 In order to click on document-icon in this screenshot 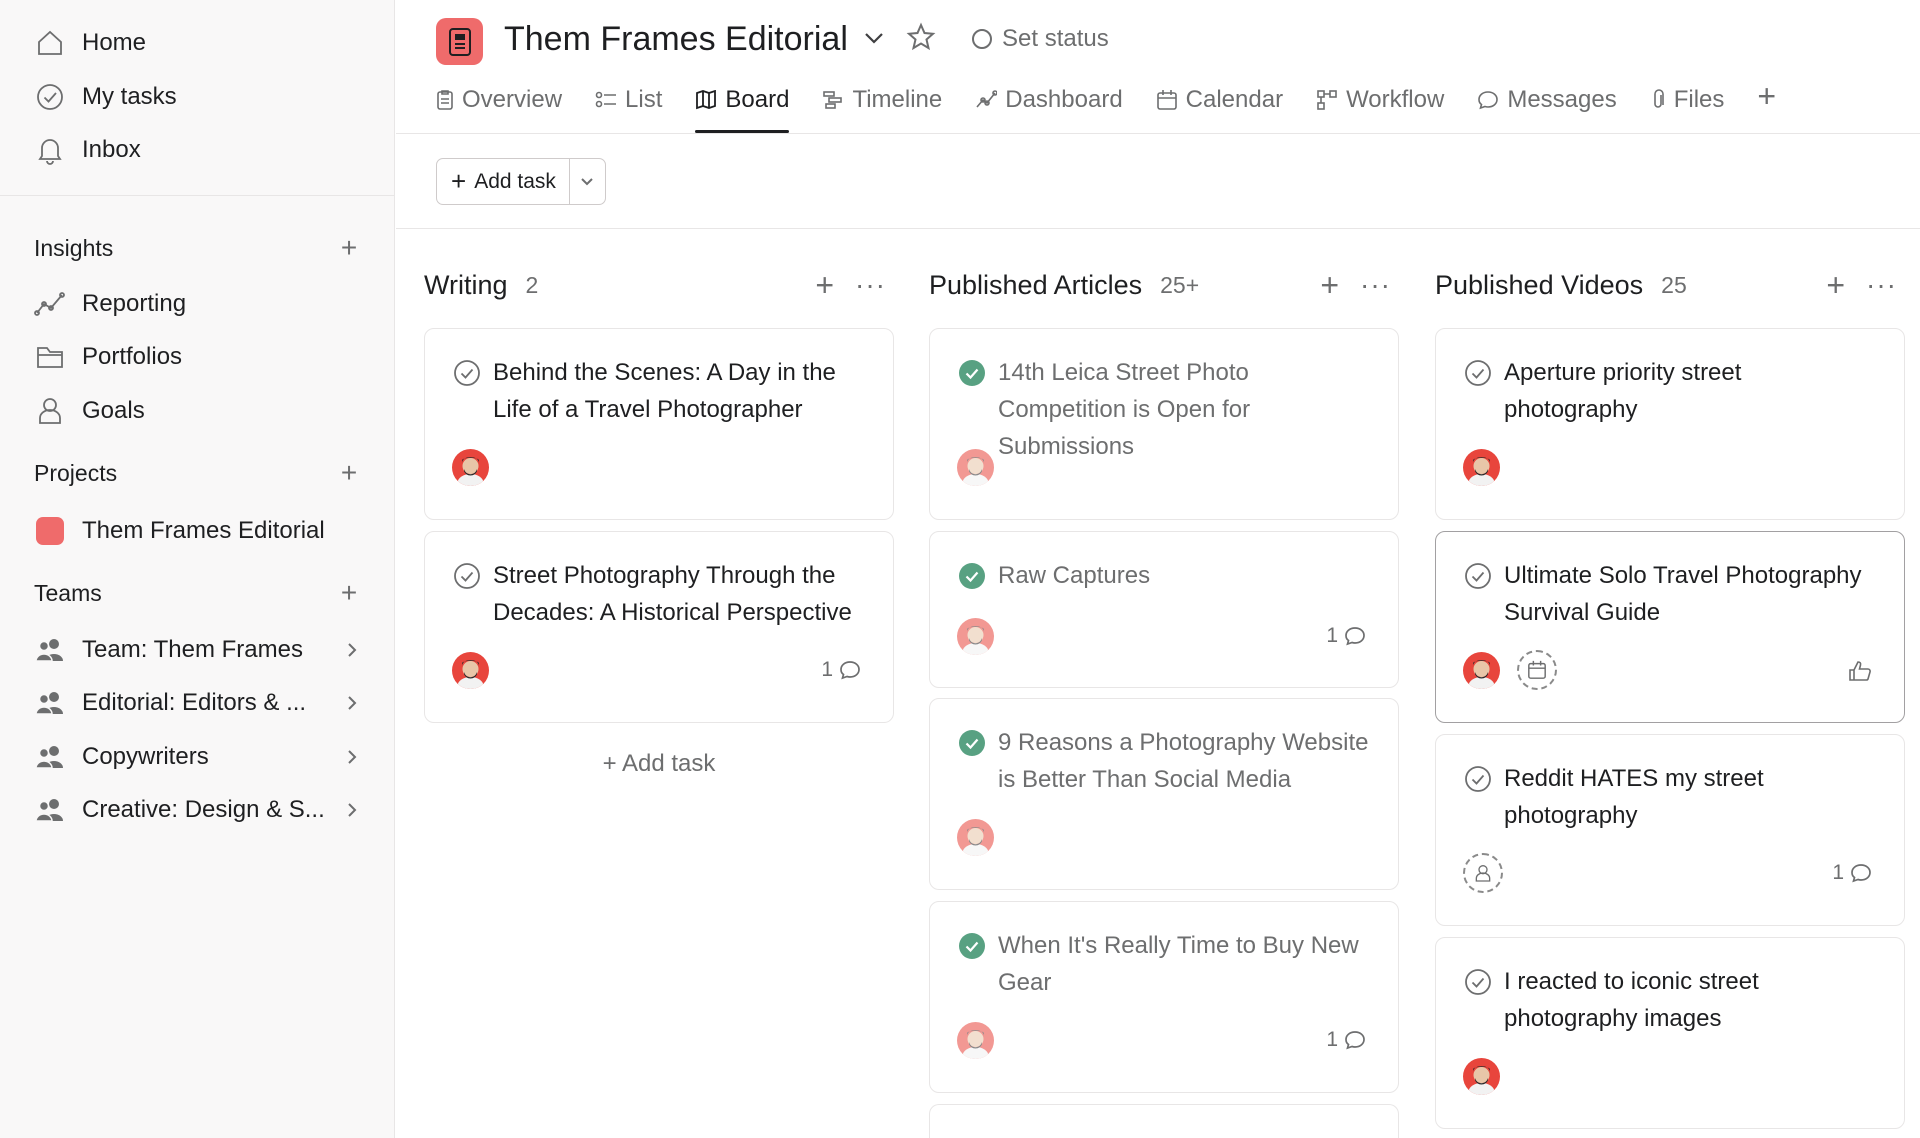, I will do `click(459, 41)`.